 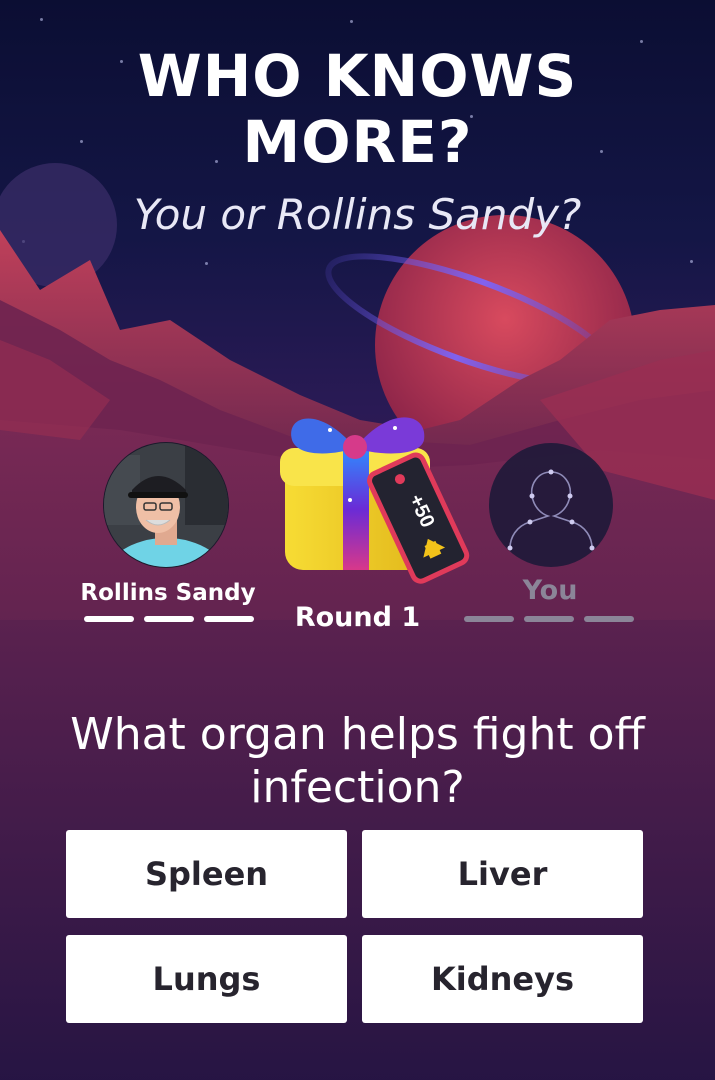 I want to click on question-text: What organ helps fight off infection?, so click(x=357, y=761).